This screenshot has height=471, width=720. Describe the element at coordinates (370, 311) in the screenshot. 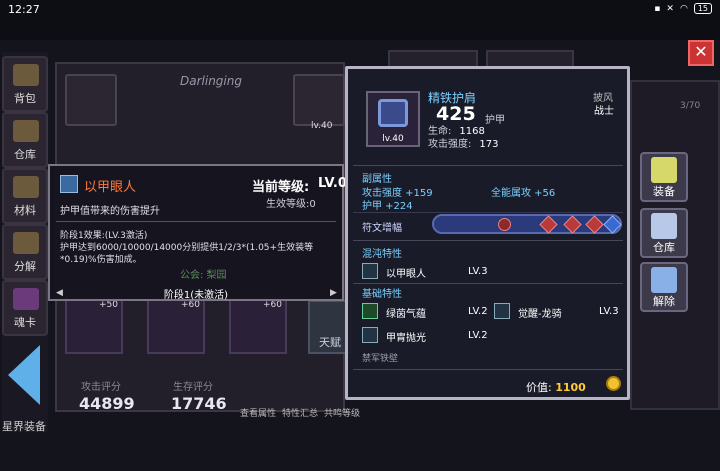

I see `green-aura-icon` at that location.